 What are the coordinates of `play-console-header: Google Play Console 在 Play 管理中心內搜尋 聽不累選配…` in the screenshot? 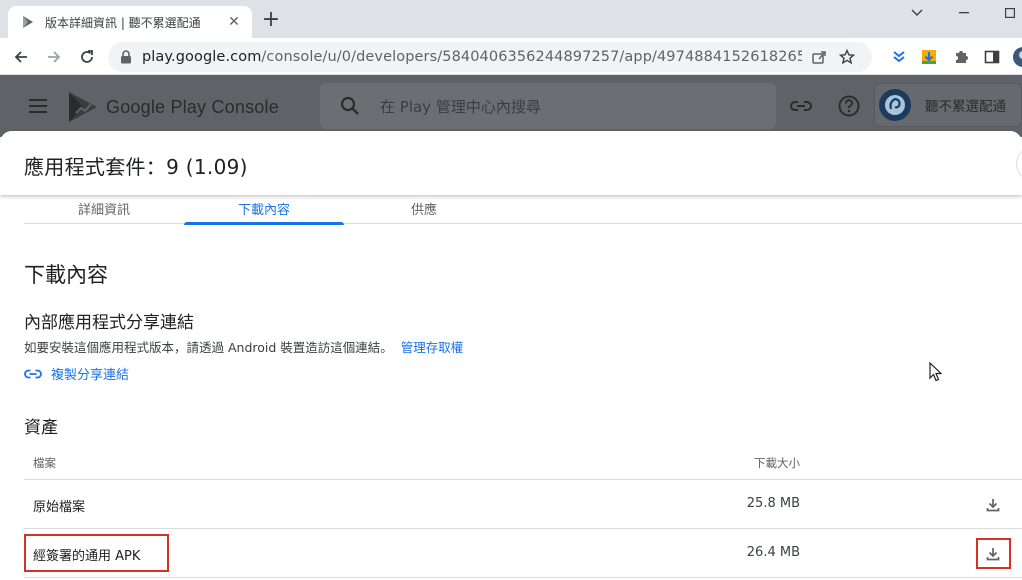 It's located at (511, 106).